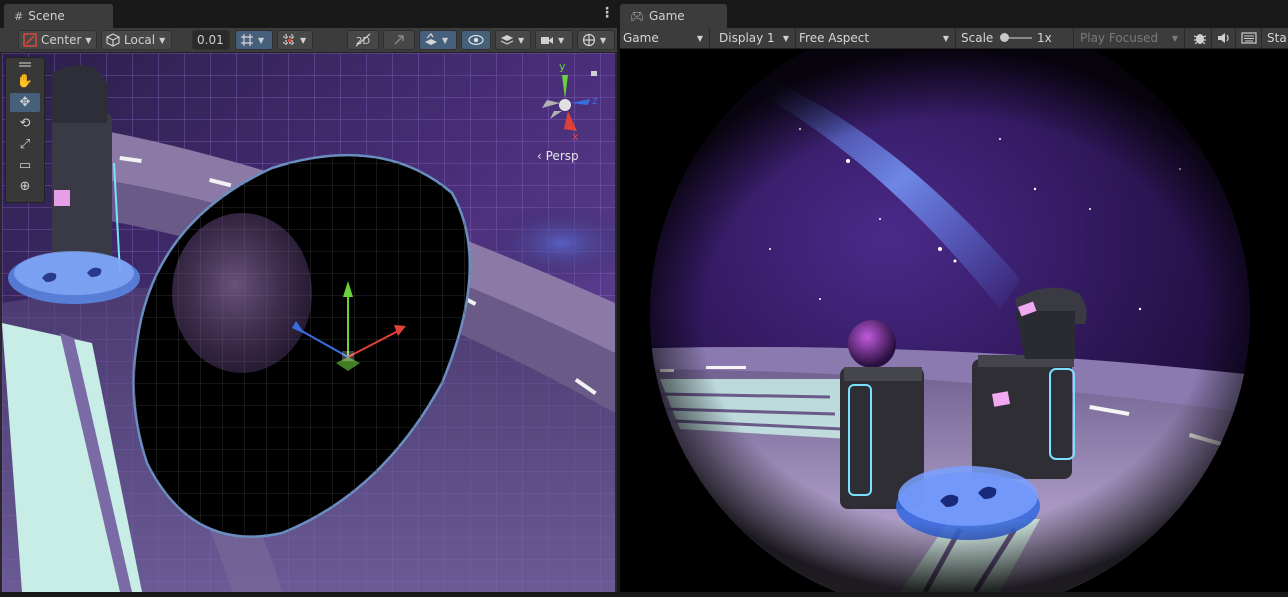 The width and height of the screenshot is (1288, 597). I want to click on pivot-rotation-dropdown: Local ▼, so click(136, 40).